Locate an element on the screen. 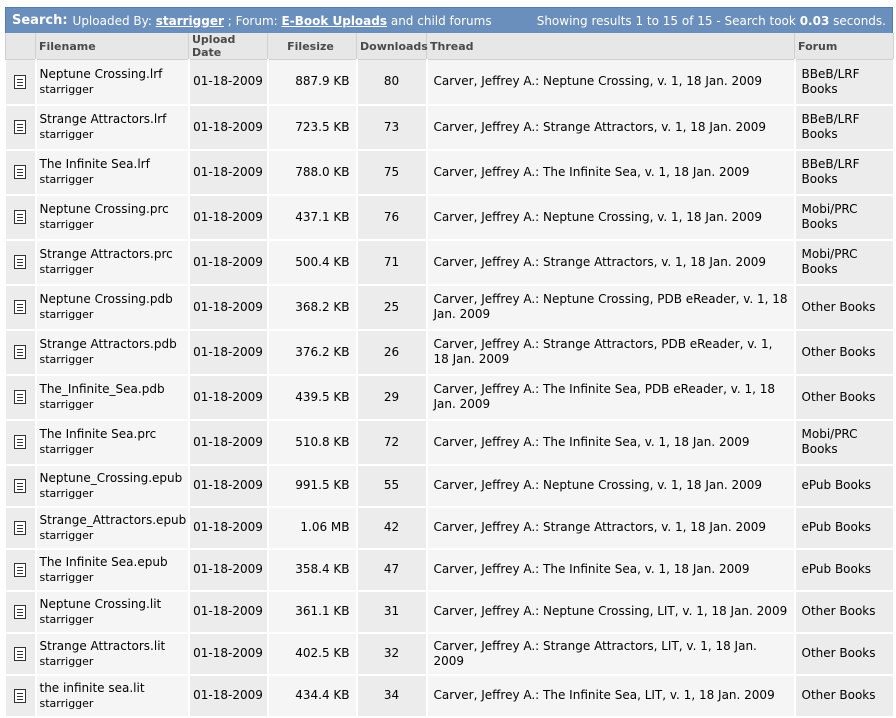 This screenshot has width=896, height=718. thread-column-header: Thread is located at coordinates (610, 46).